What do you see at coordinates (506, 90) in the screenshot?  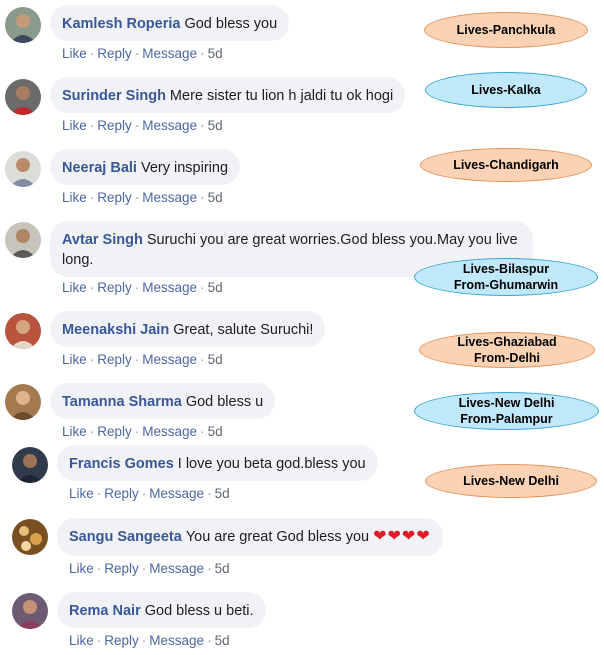 I see `location-label: Lives-Kalka` at bounding box center [506, 90].